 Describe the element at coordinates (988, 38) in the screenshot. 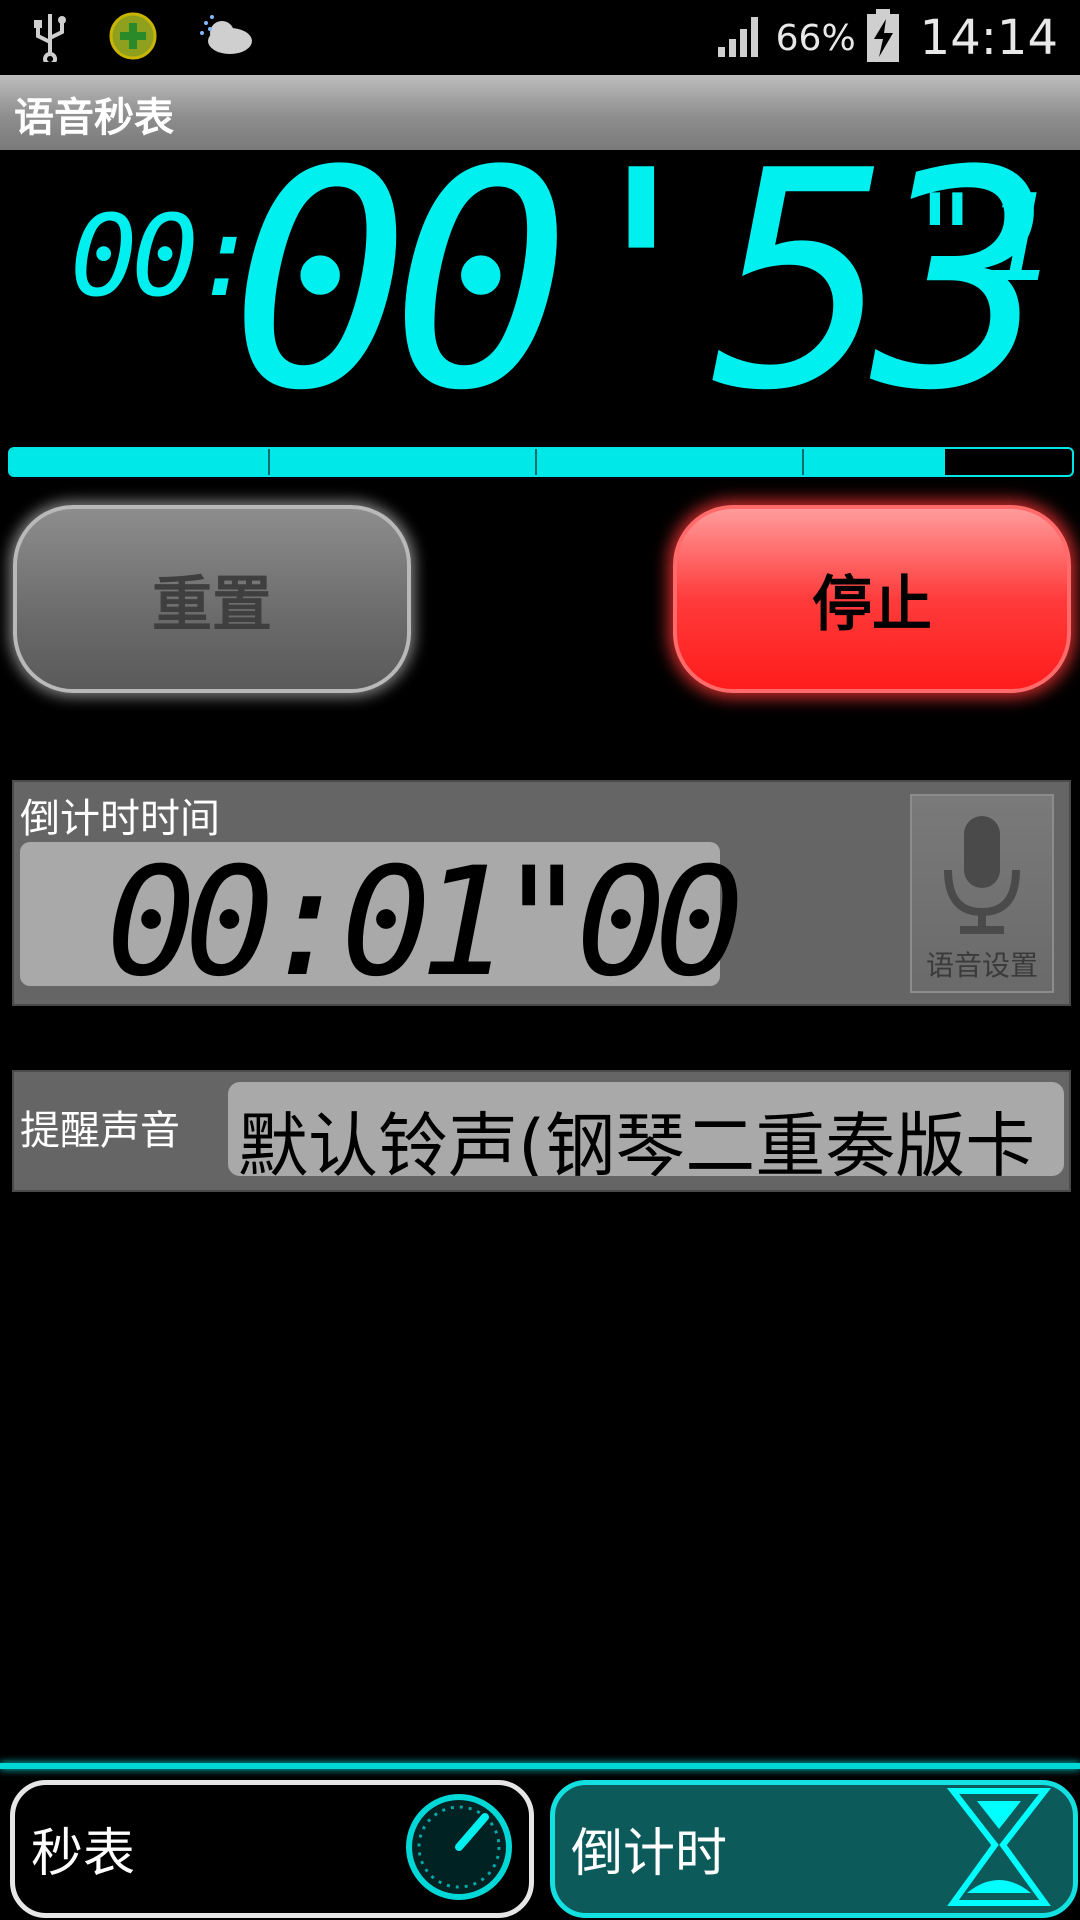

I see `status-clock: 14:14` at that location.